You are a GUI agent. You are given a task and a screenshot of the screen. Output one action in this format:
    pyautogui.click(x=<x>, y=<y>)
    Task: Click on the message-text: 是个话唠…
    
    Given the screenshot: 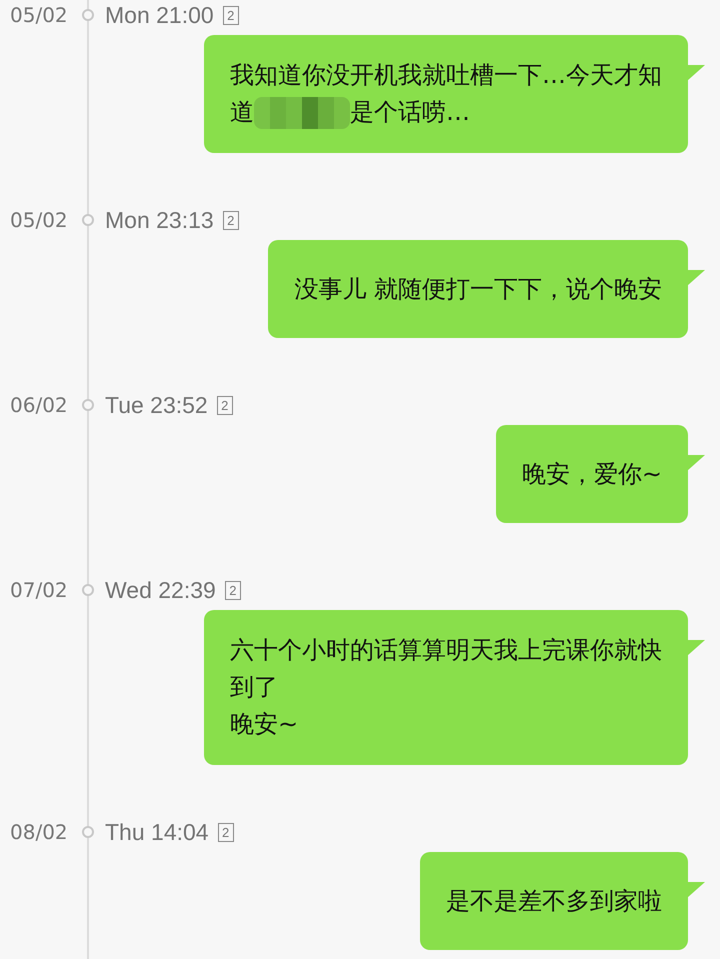 What is the action you would take?
    pyautogui.click(x=410, y=112)
    